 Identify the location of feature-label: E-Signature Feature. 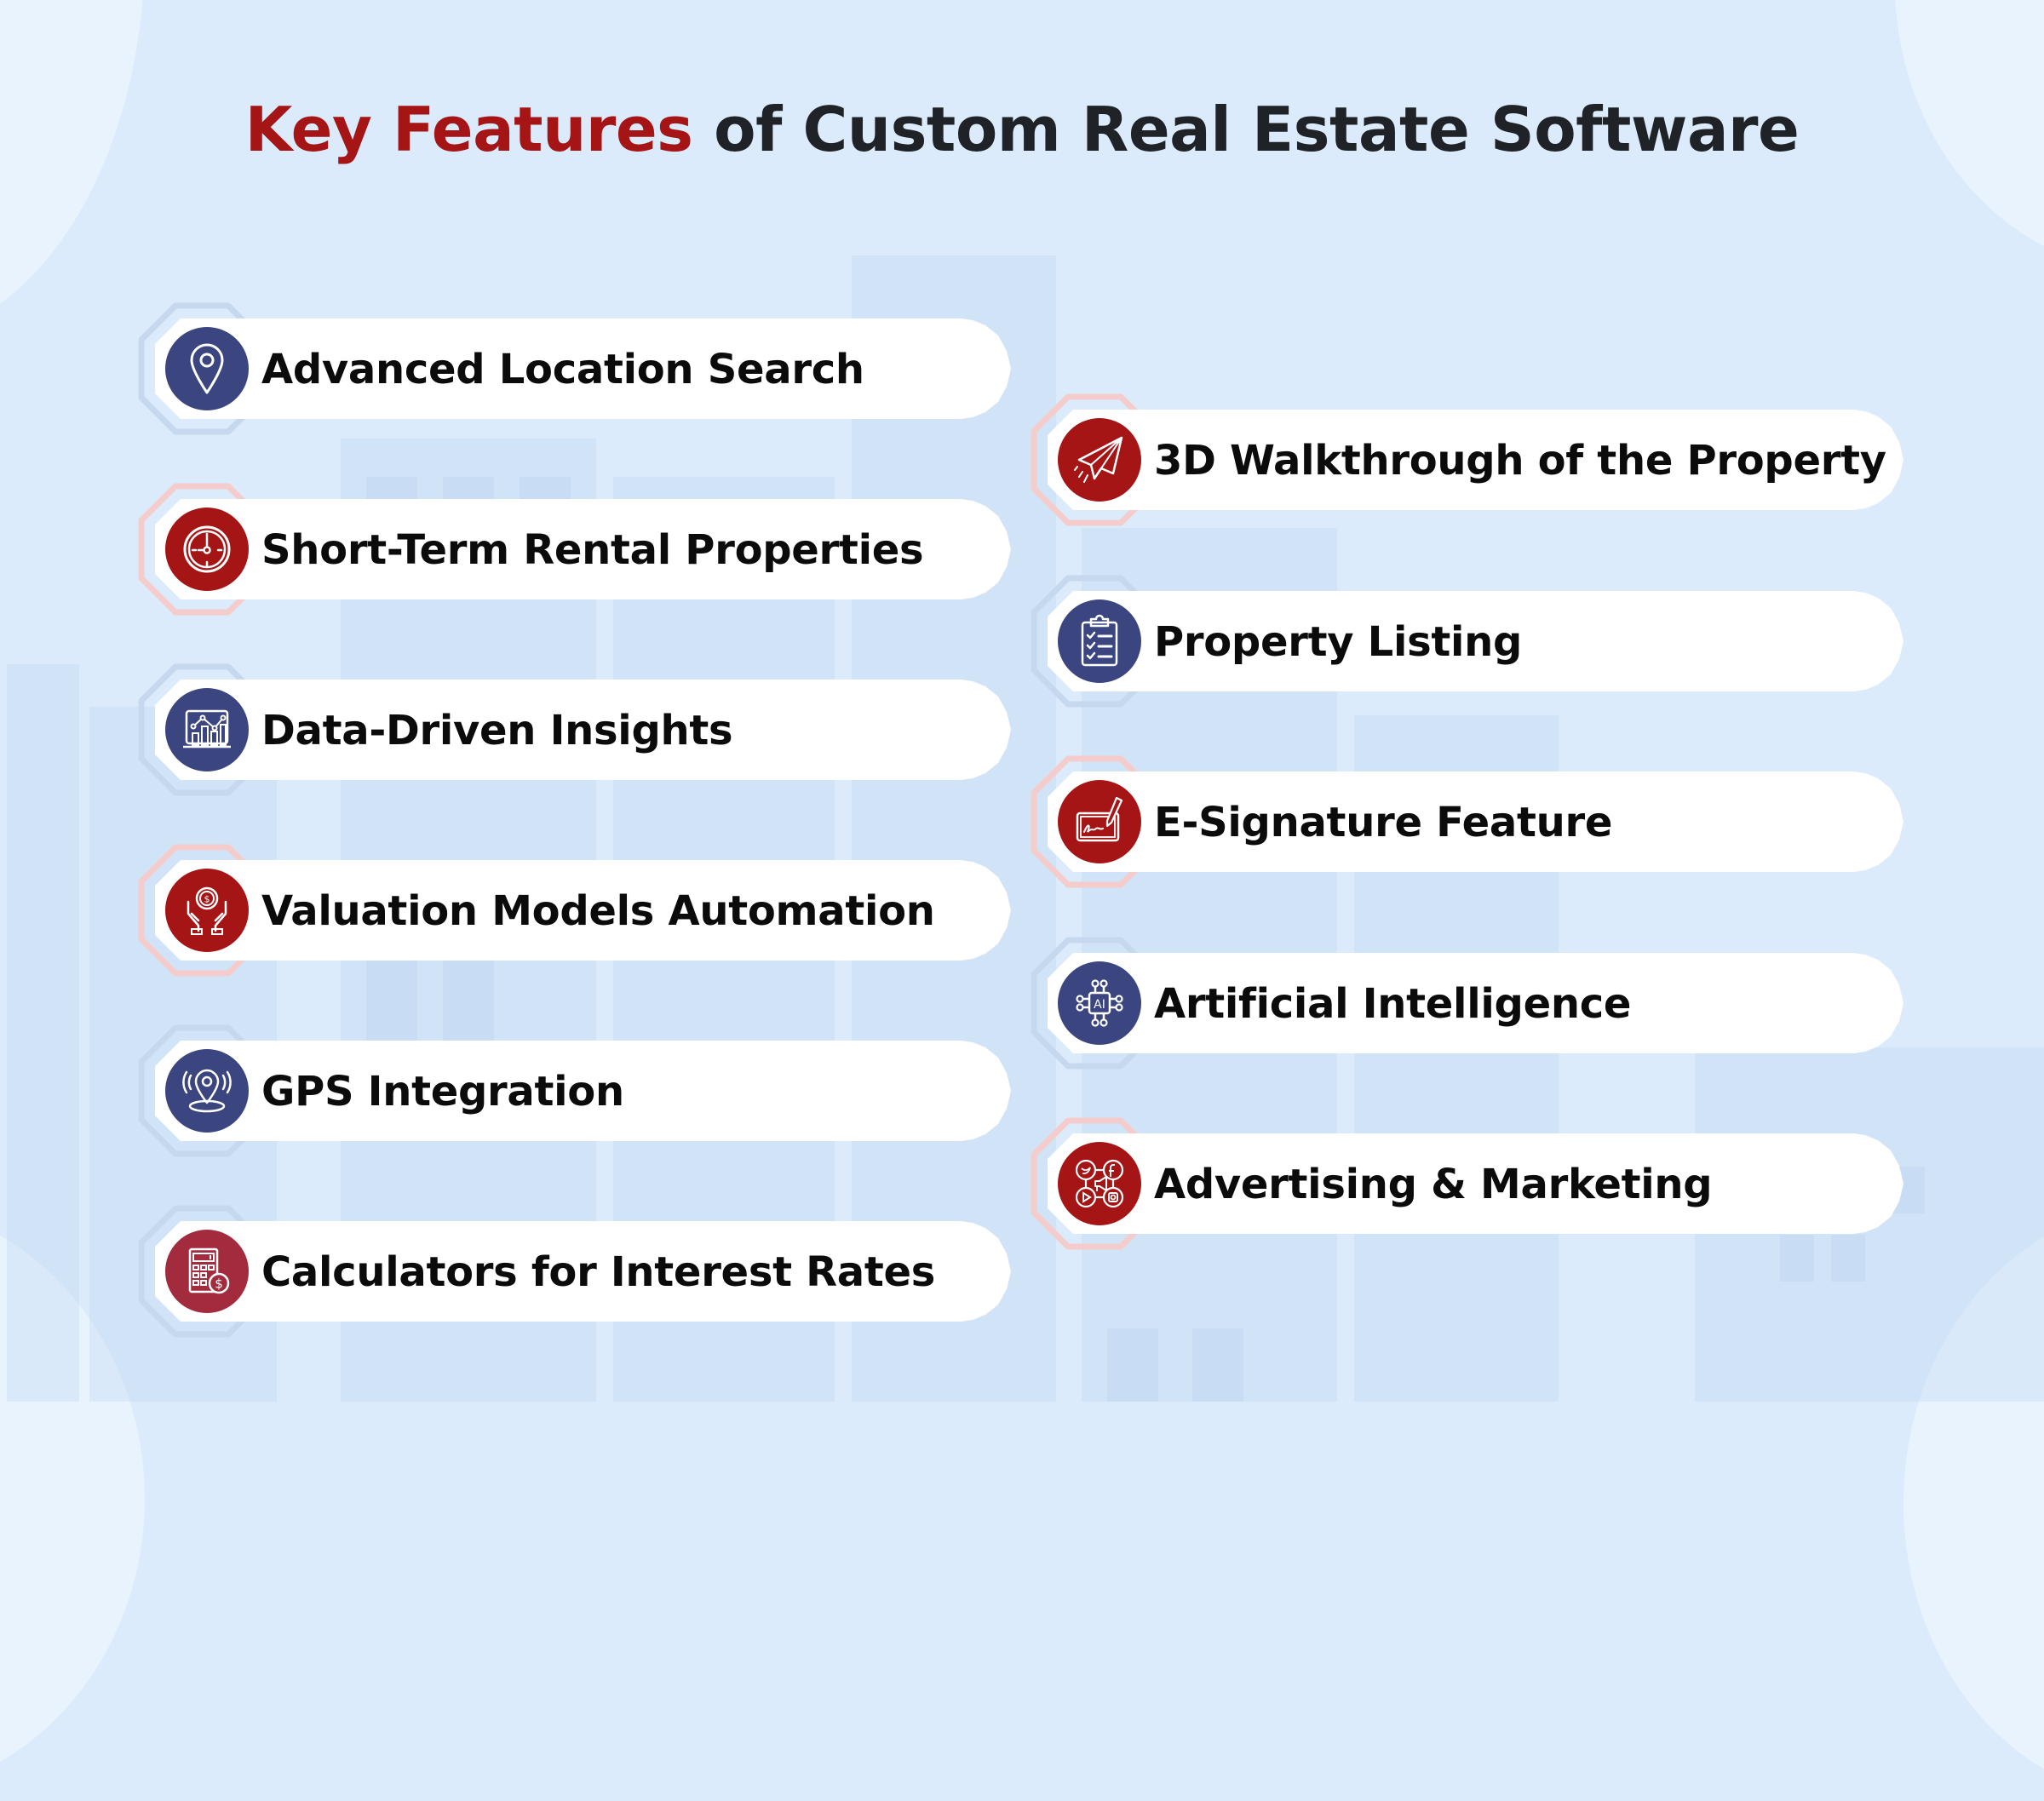
(1383, 823).